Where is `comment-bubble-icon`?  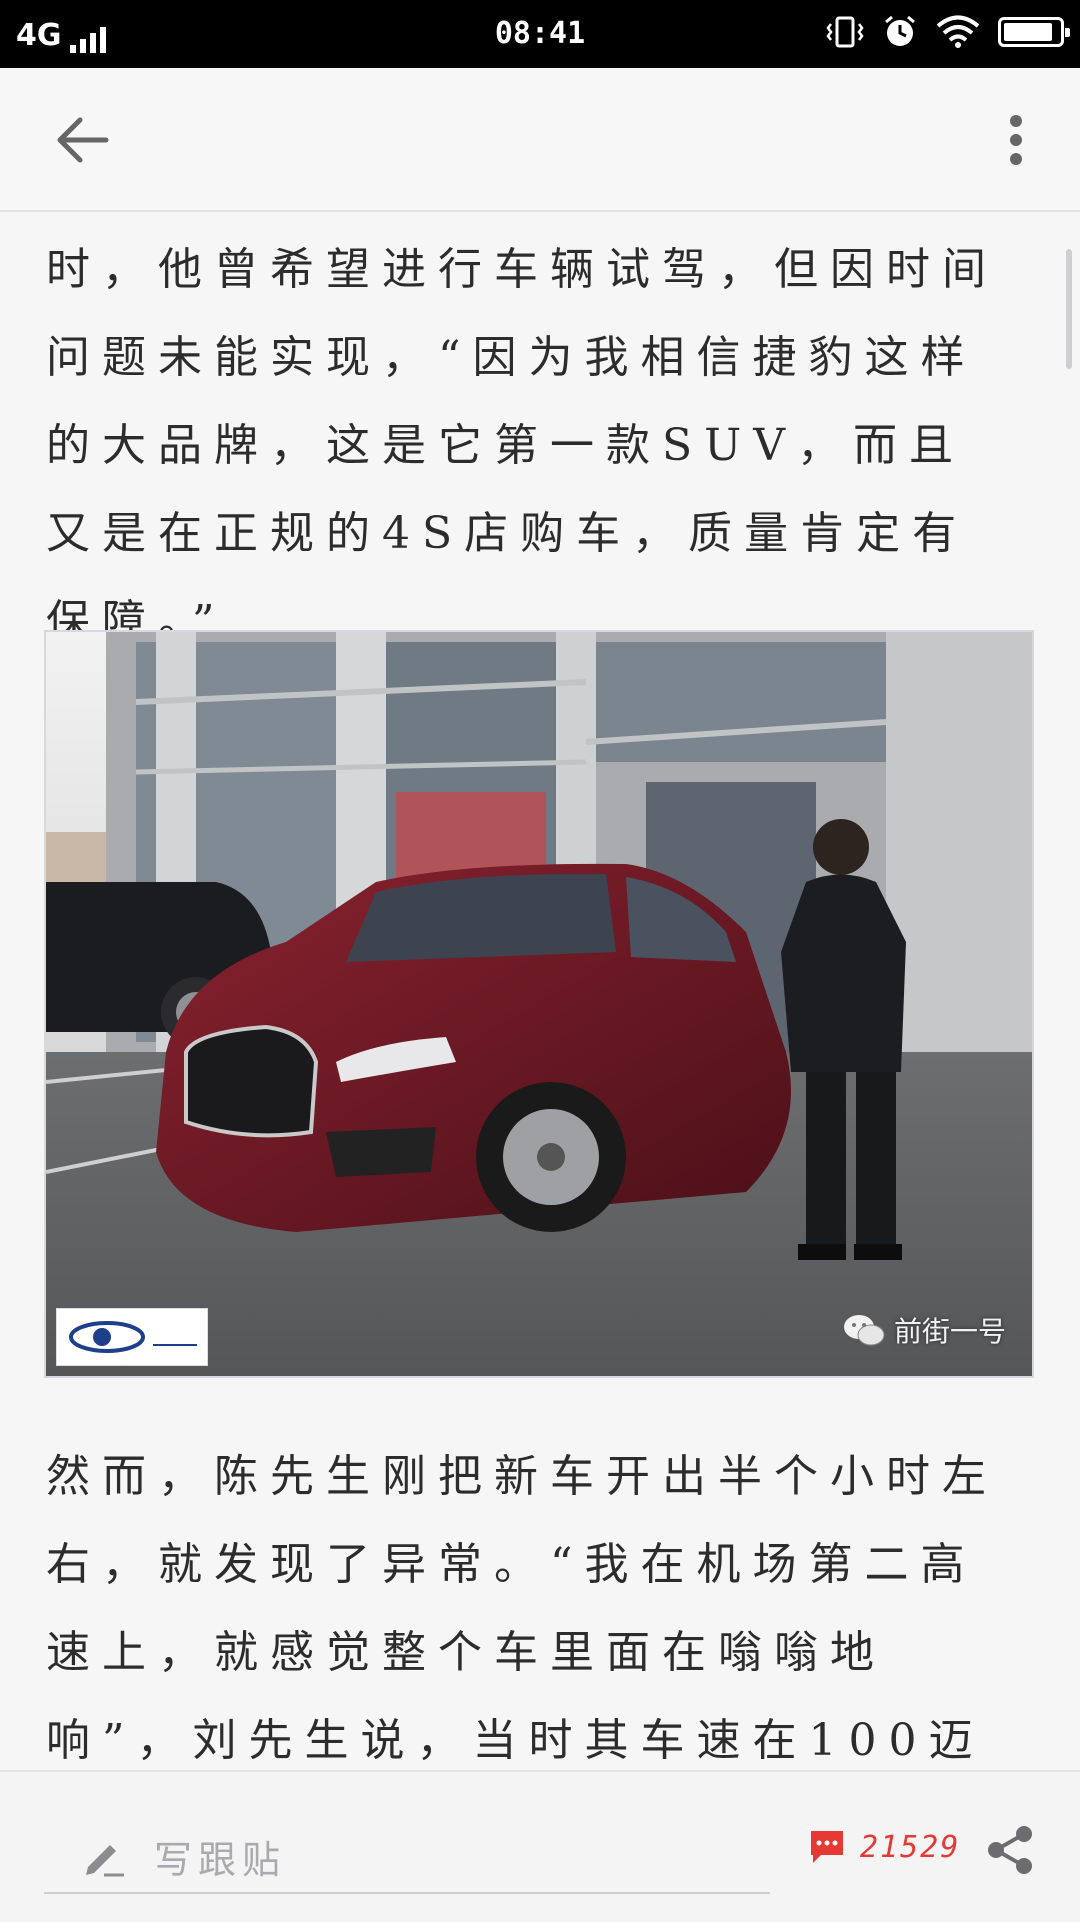
comment-bubble-icon is located at coordinates (827, 1847).